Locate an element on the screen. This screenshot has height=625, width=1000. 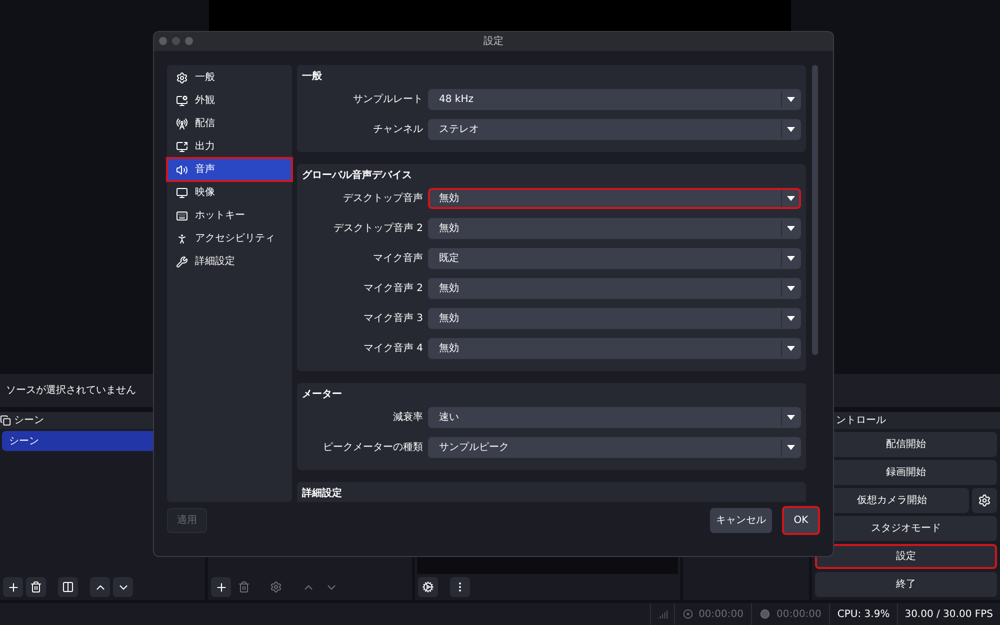
setting-label: マイク音声 4 is located at coordinates (392, 349).